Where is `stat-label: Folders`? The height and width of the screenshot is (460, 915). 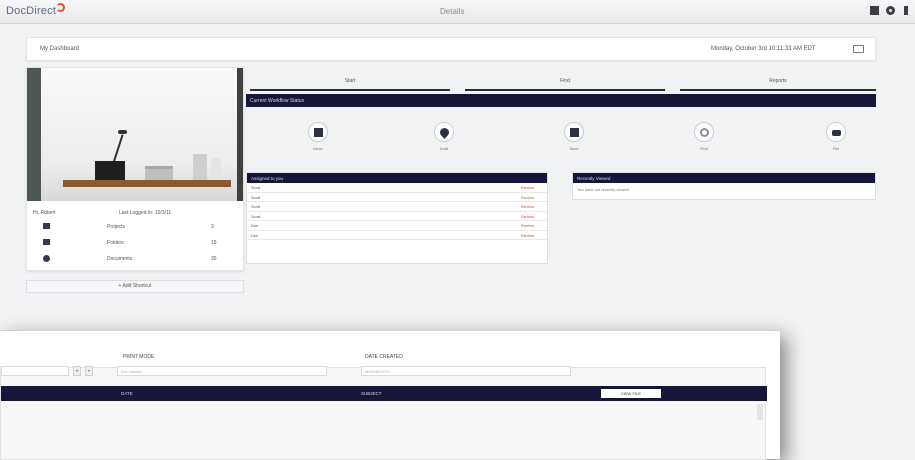
stat-label: Folders is located at coordinates (115, 243).